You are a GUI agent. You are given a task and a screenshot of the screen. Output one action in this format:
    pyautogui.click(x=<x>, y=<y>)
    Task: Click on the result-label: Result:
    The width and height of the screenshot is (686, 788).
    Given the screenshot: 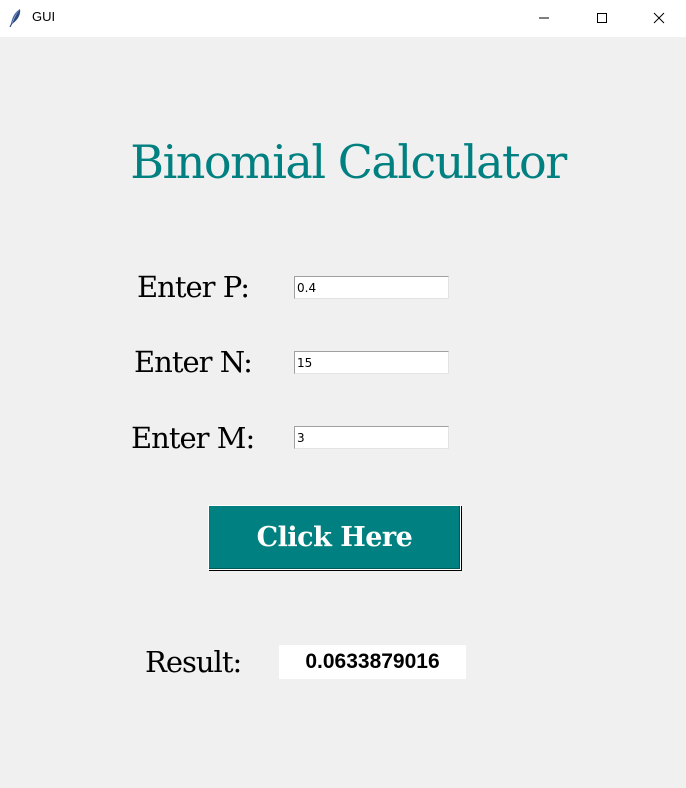 What is the action you would take?
    pyautogui.click(x=193, y=662)
    